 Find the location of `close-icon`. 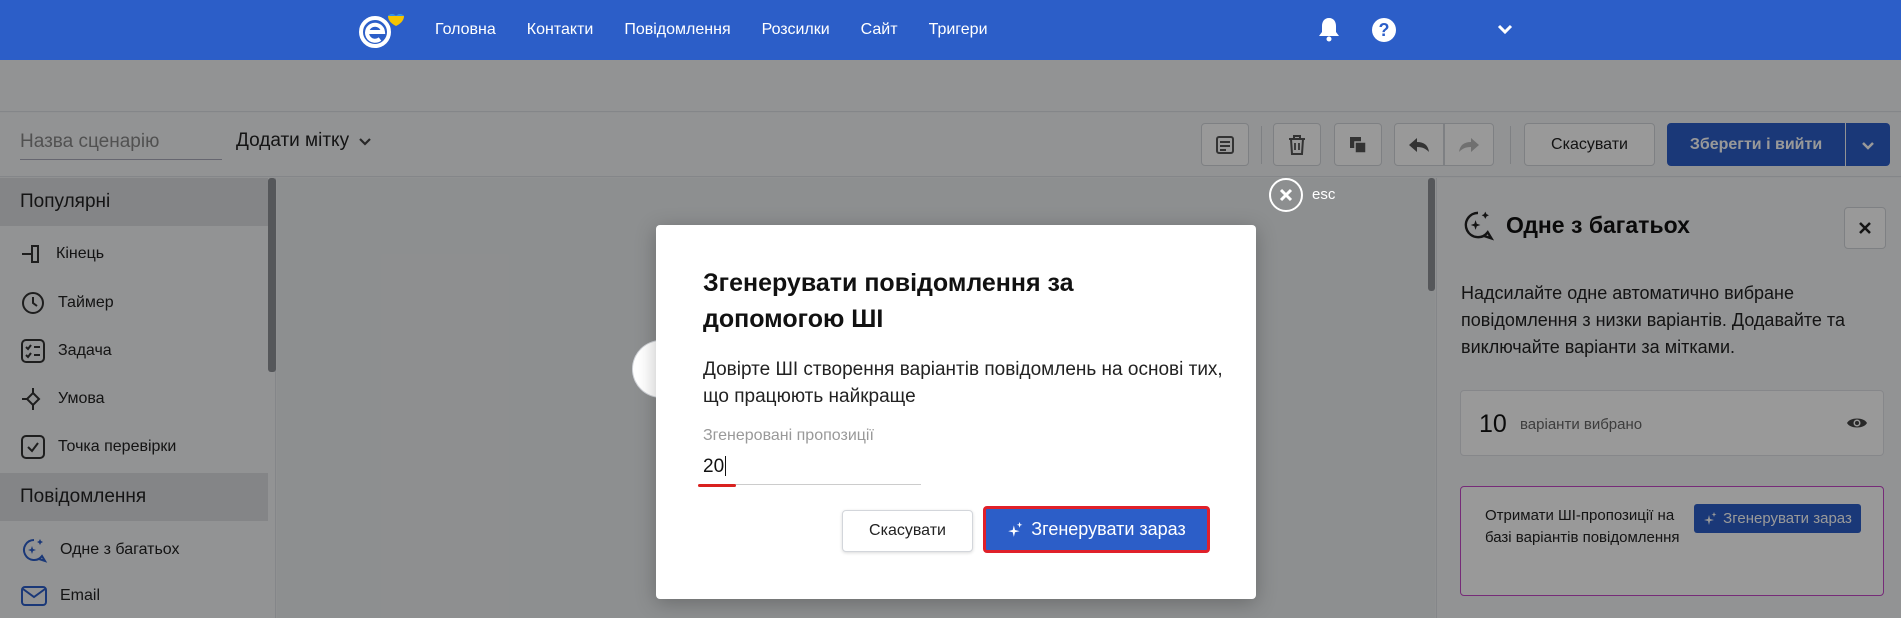

close-icon is located at coordinates (1286, 195).